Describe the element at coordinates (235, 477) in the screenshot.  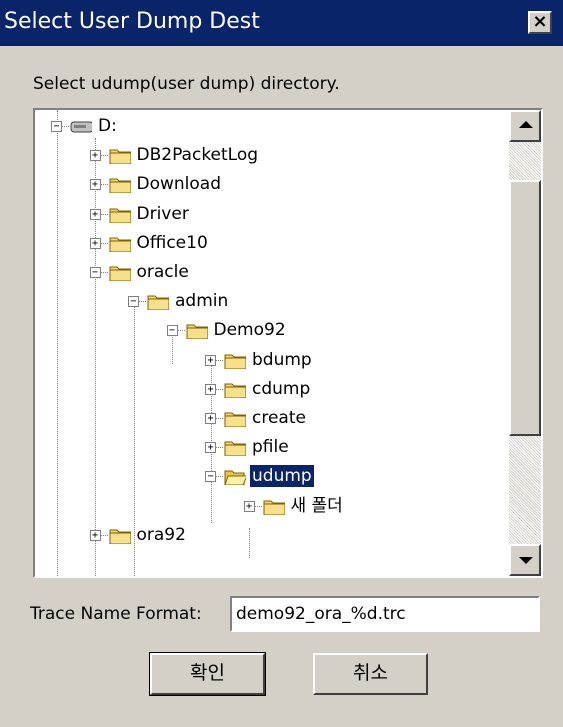
I see `open-folder-icon` at that location.